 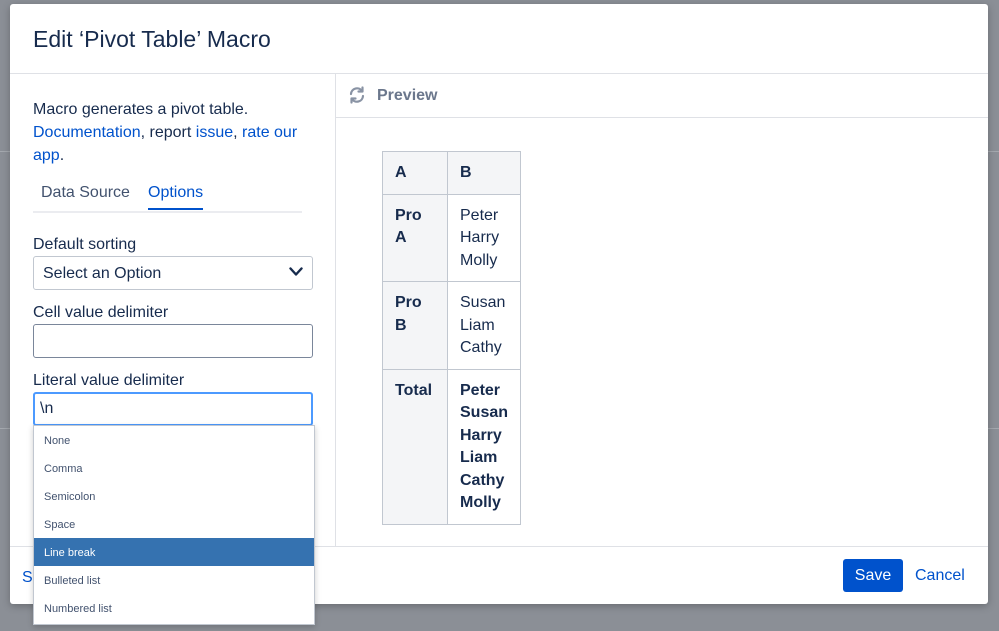 What do you see at coordinates (499, 39) in the screenshot?
I see `dialog-header: Edit ‘Pivot Table’ Macro` at bounding box center [499, 39].